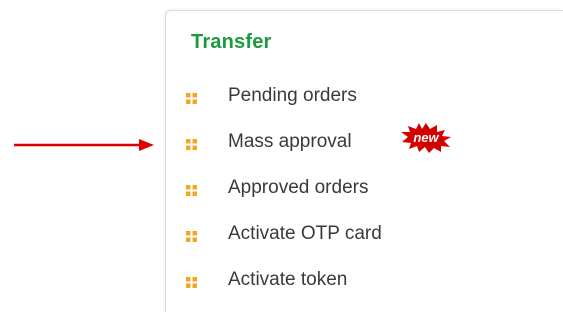  Describe the element at coordinates (288, 279) in the screenshot. I see `menu-item-label: Activate token` at that location.